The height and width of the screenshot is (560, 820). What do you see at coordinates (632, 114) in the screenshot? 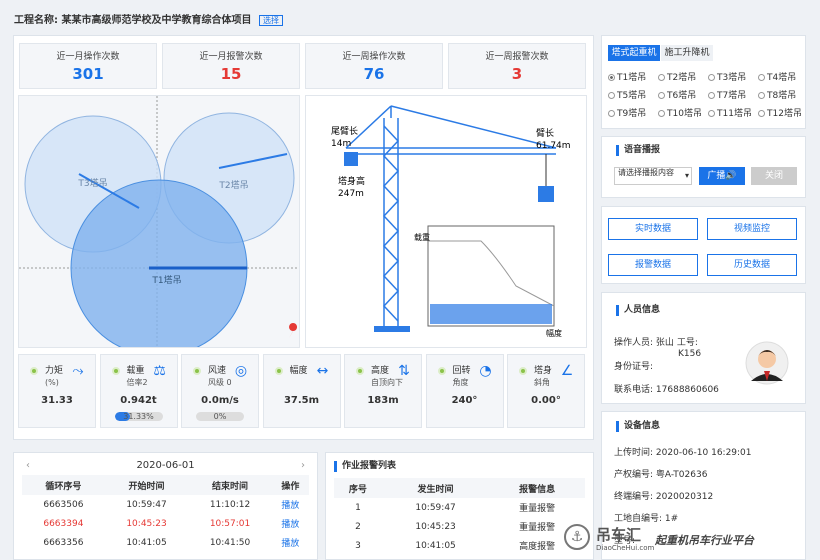
I see `crane-radio-label: T9塔吊` at bounding box center [632, 114].